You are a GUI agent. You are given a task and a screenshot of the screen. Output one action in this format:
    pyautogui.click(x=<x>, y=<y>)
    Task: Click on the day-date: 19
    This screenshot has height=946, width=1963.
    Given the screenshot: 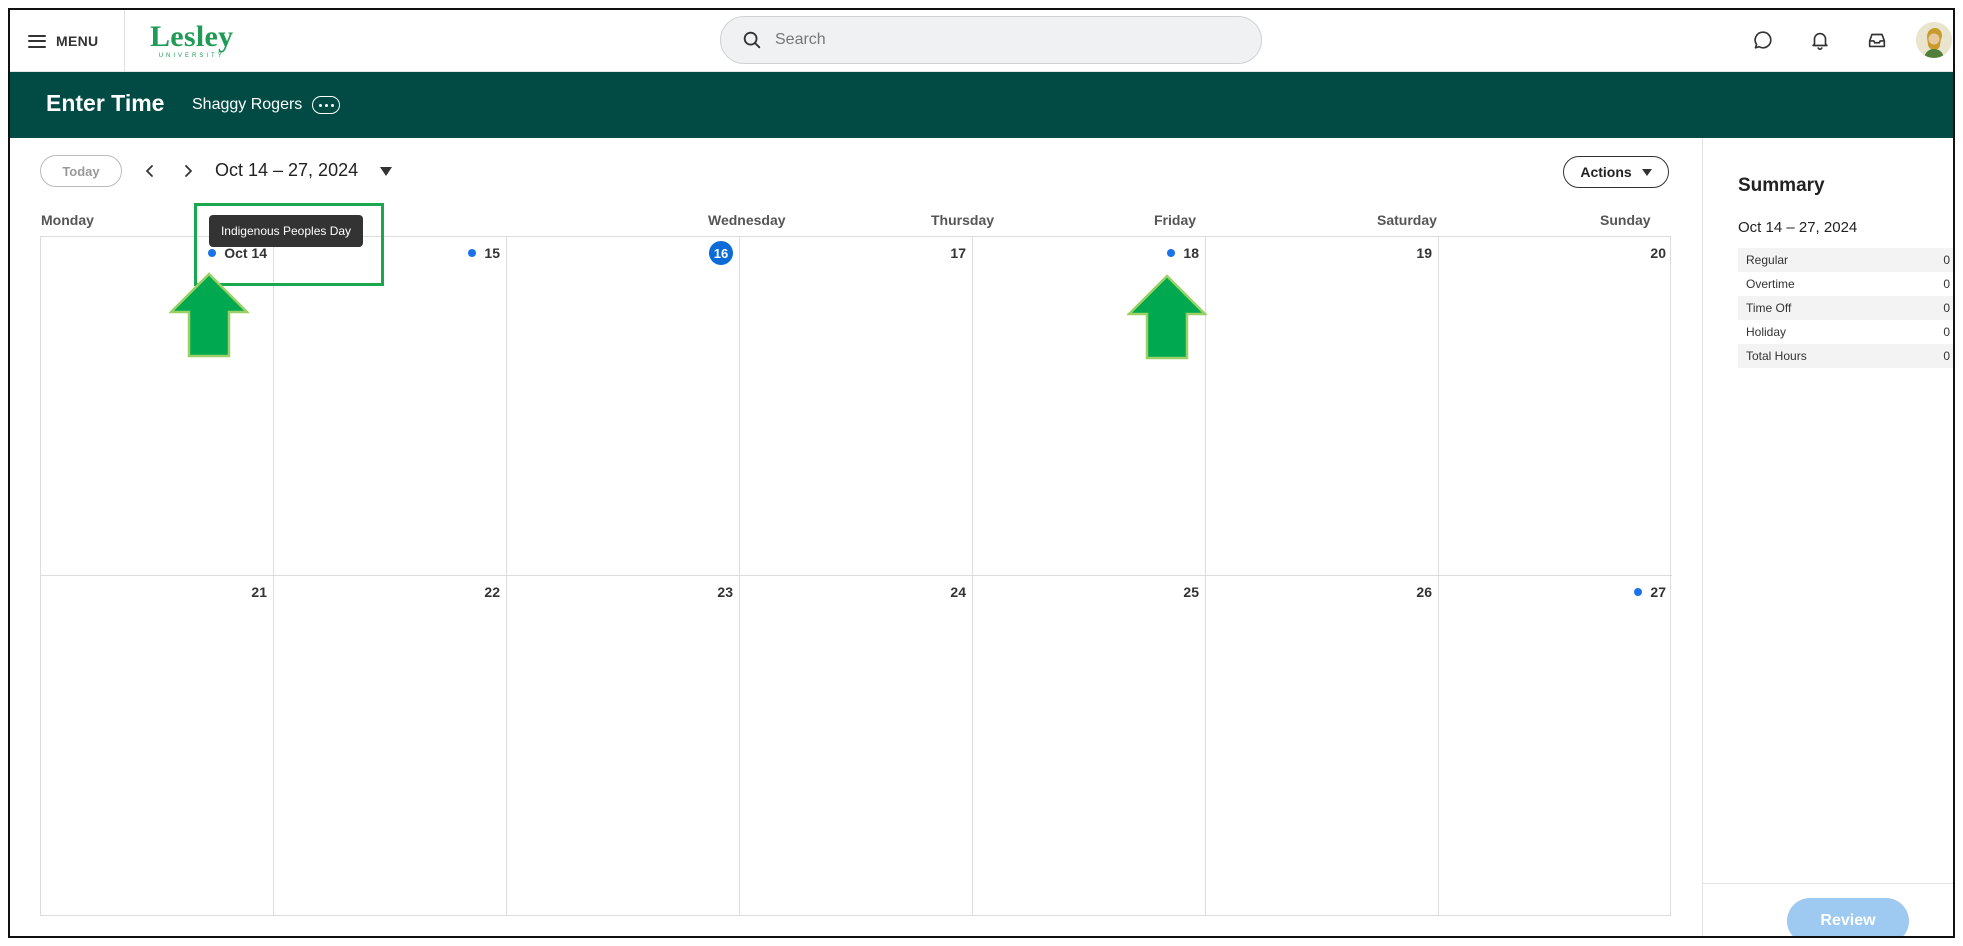 What is the action you would take?
    pyautogui.click(x=1424, y=253)
    